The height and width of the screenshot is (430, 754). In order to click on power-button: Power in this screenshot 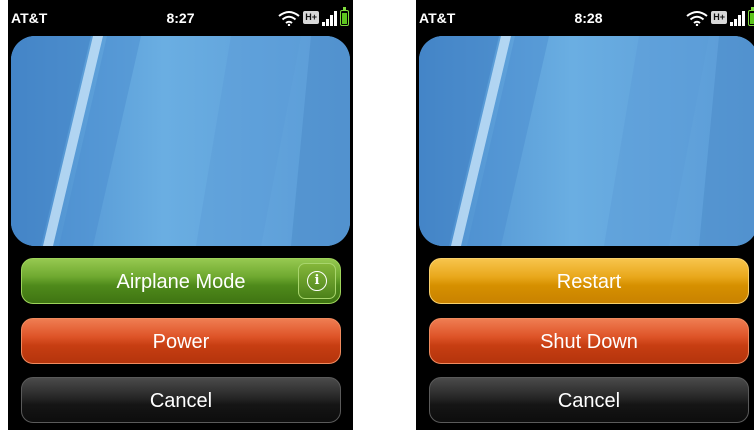, I will do `click(181, 341)`.